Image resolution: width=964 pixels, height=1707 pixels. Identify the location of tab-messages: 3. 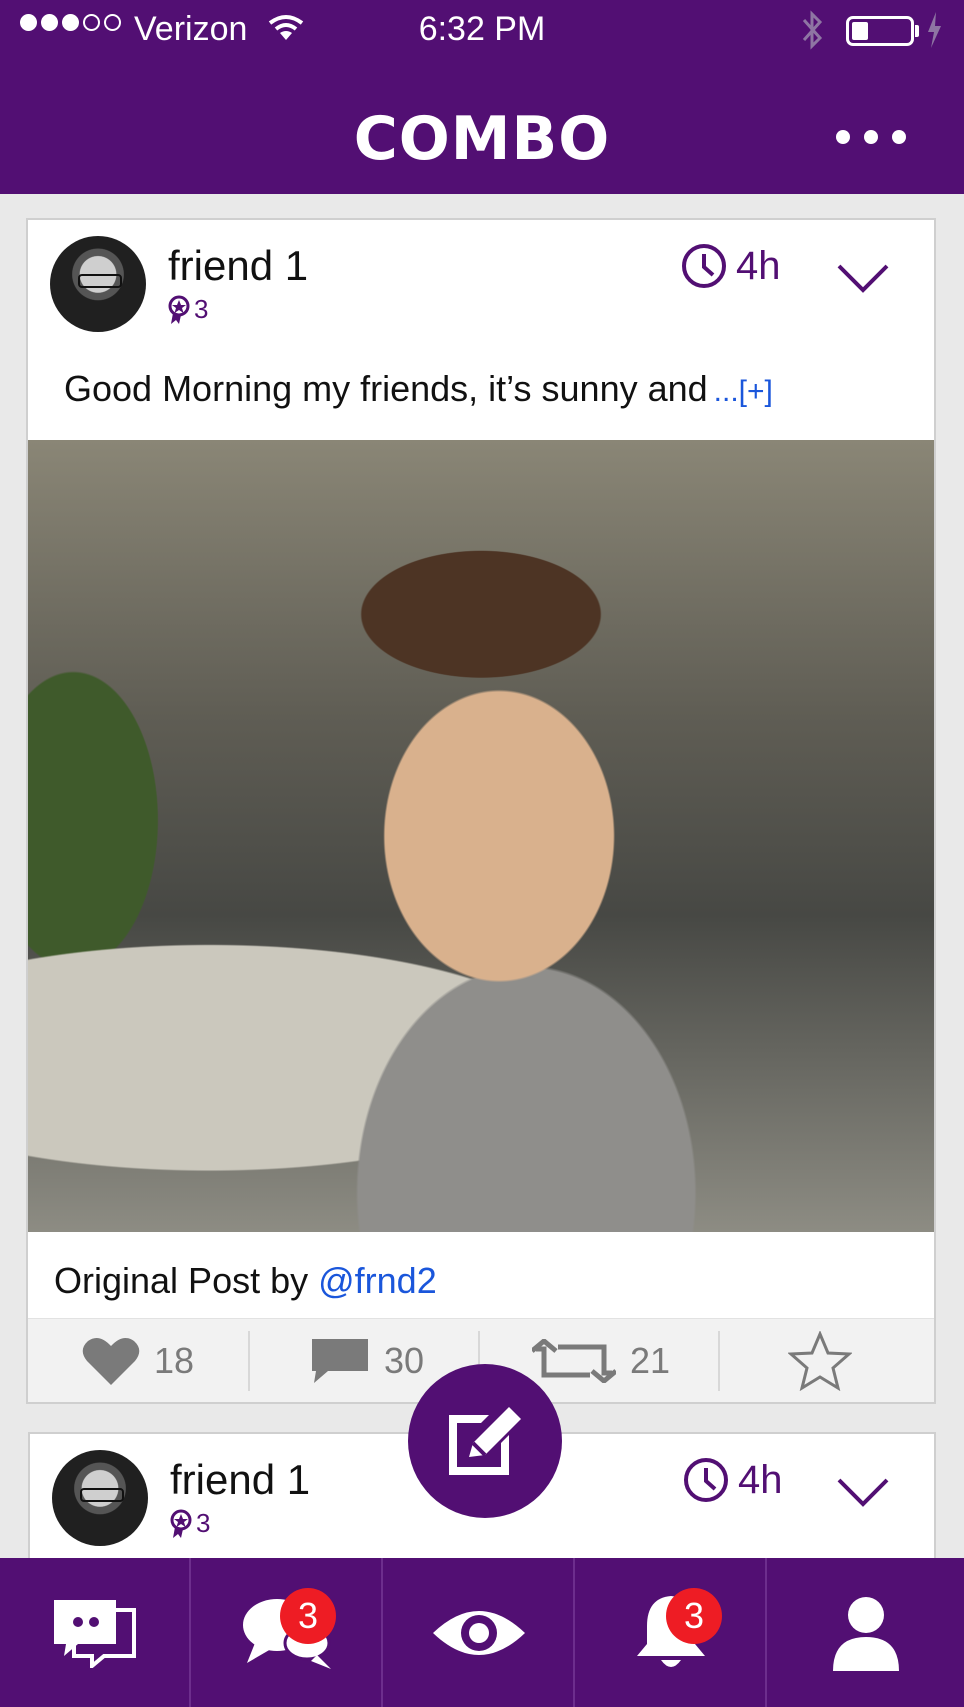
(287, 1632).